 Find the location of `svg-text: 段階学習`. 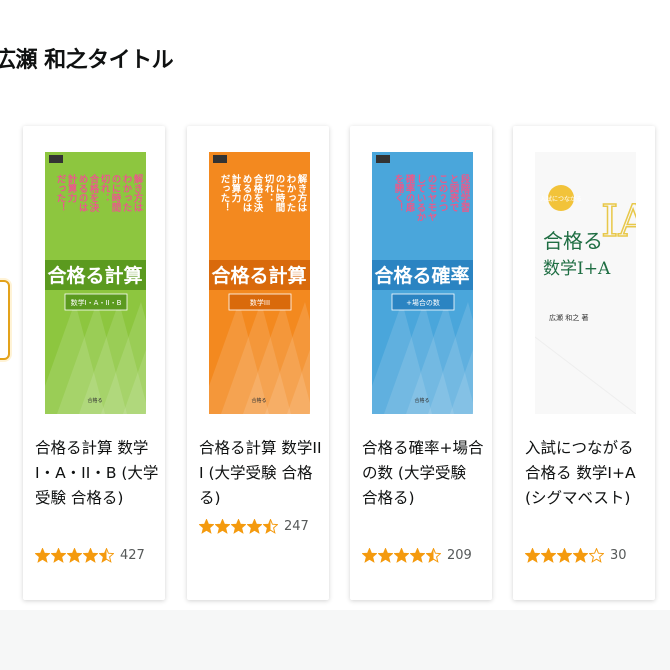

svg-text: 段階学習 is located at coordinates (465, 193).